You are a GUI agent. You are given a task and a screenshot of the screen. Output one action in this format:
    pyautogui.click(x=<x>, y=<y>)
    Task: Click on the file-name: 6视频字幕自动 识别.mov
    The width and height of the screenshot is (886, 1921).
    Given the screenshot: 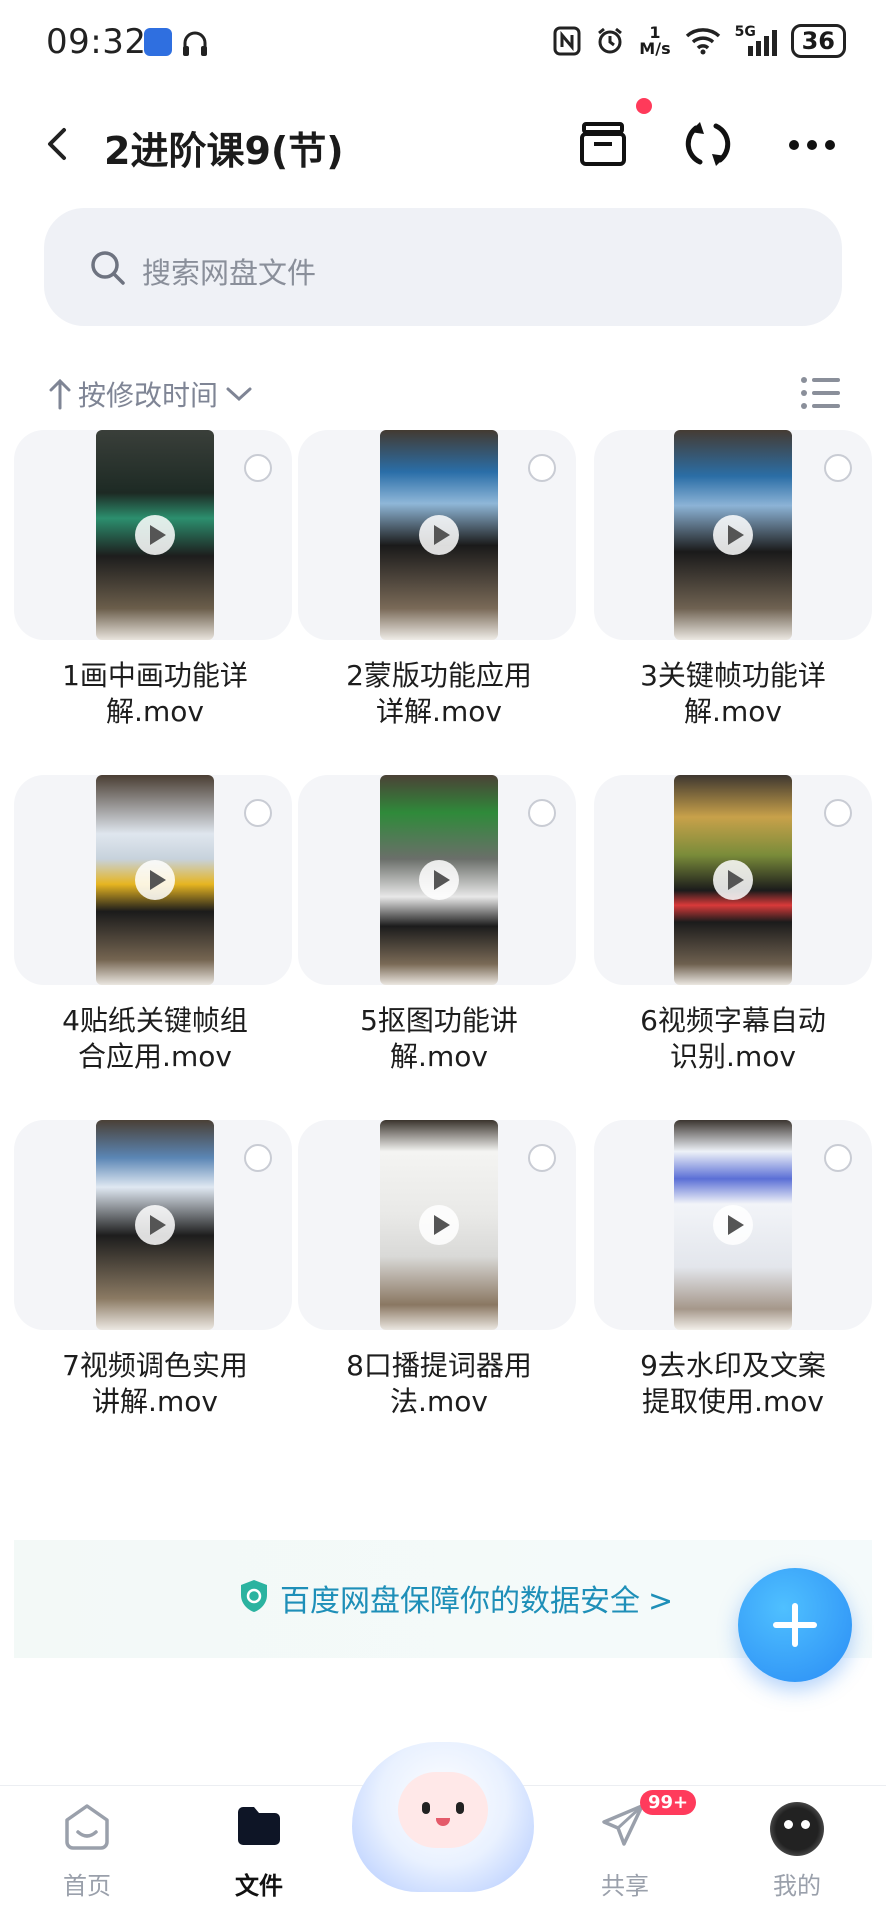 What is the action you would take?
    pyautogui.click(x=733, y=1039)
    